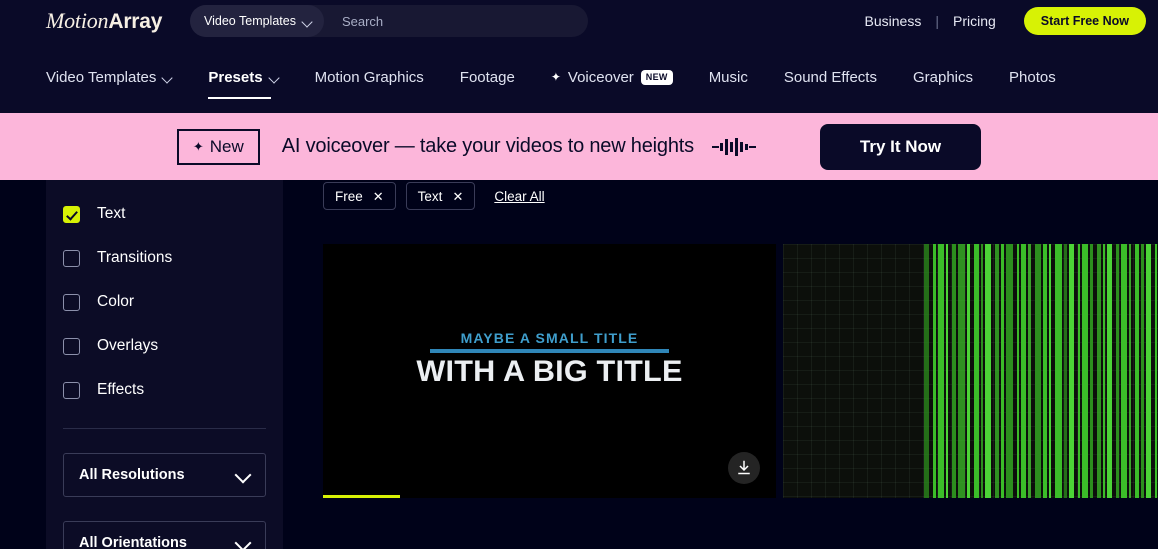 The image size is (1158, 549). I want to click on nav-label: Sound Effects, so click(830, 77).